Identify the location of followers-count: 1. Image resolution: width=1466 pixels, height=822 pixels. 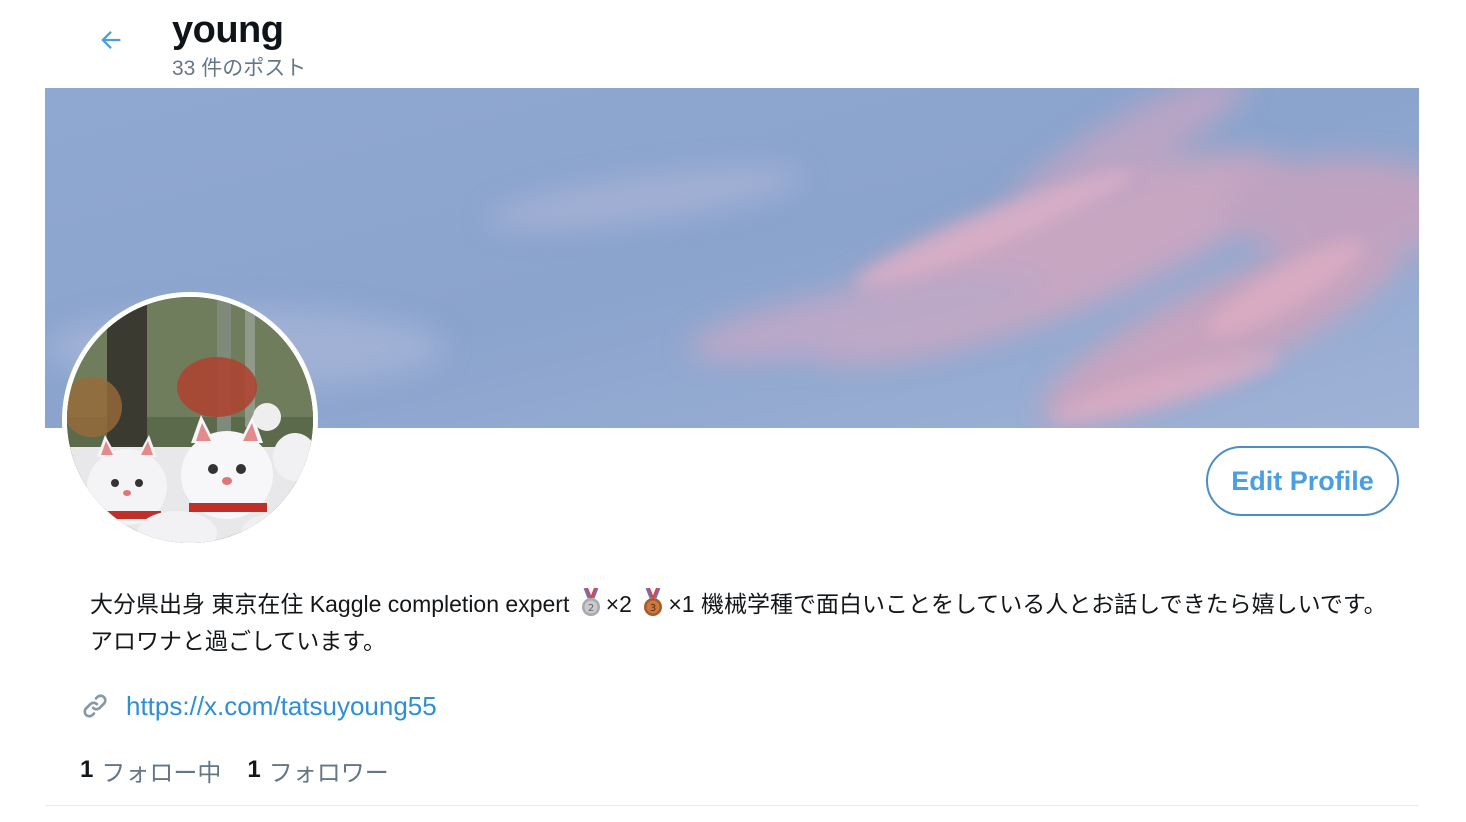
(254, 769).